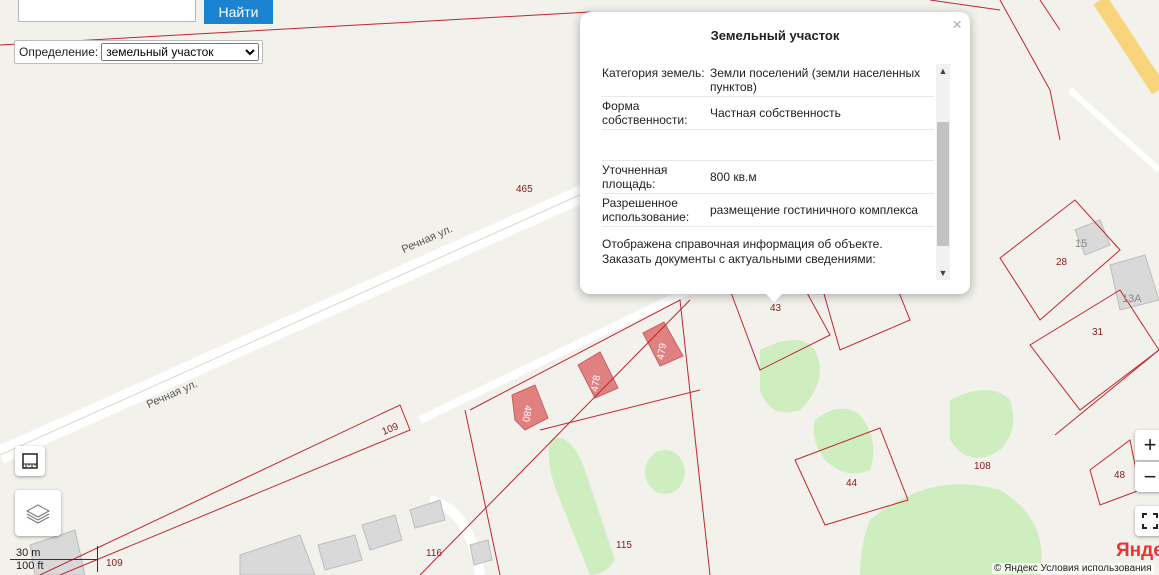 The width and height of the screenshot is (1159, 575). What do you see at coordinates (1147, 445) in the screenshot?
I see `zoom-in-button: +` at bounding box center [1147, 445].